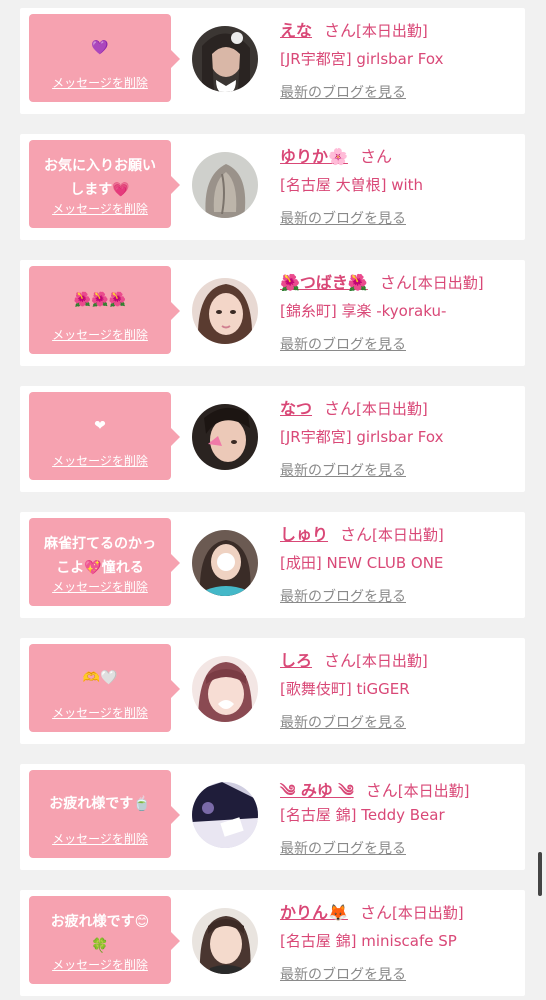  Describe the element at coordinates (104, 310) in the screenshot. I see `message-bubble: 🌺🌺🌺 メッセージを削除` at that location.